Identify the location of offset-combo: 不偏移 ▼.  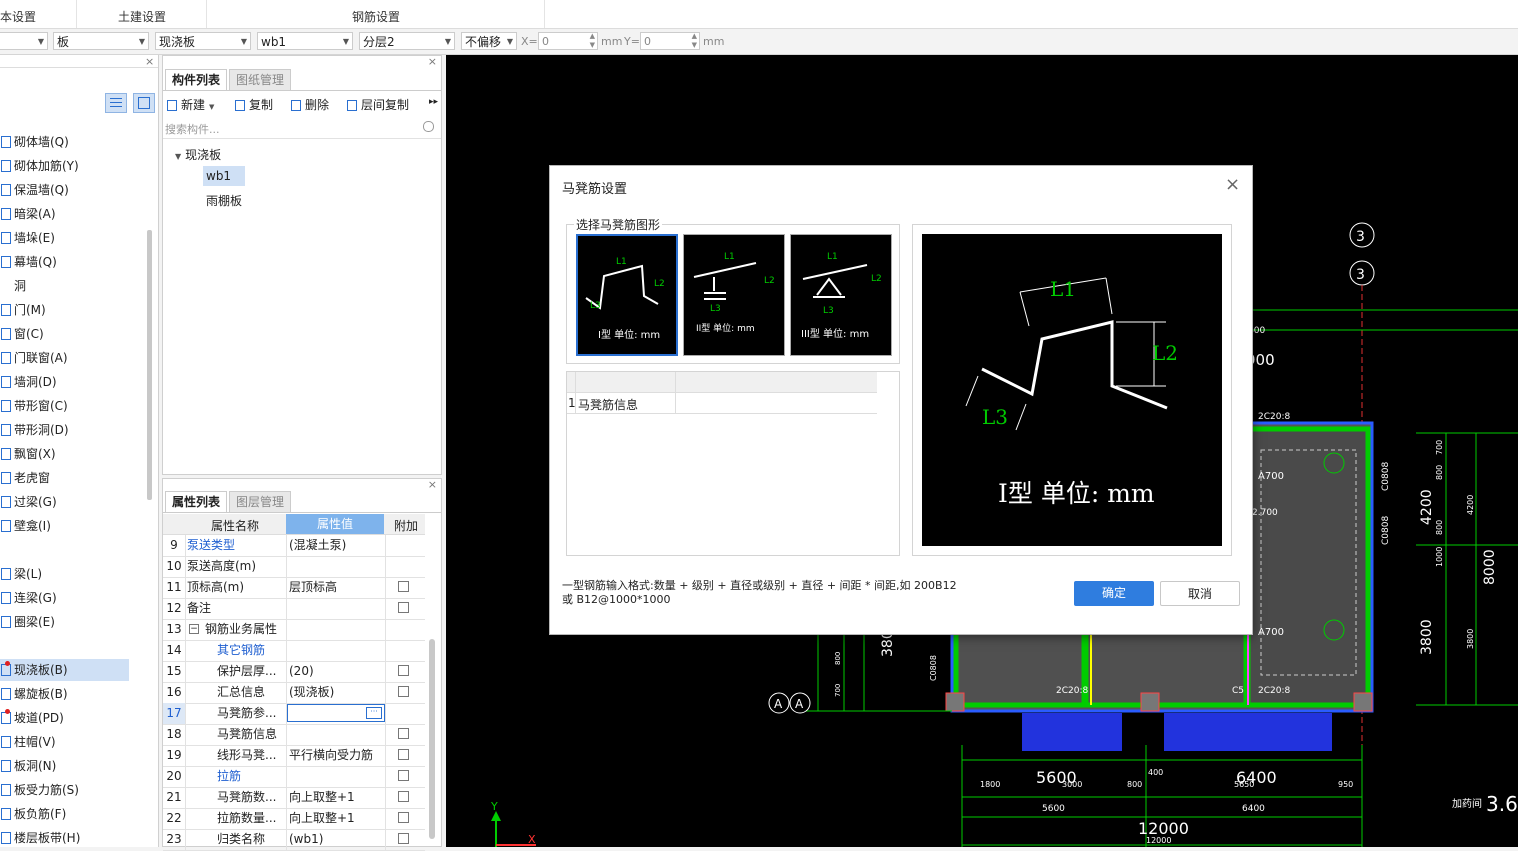
(489, 41).